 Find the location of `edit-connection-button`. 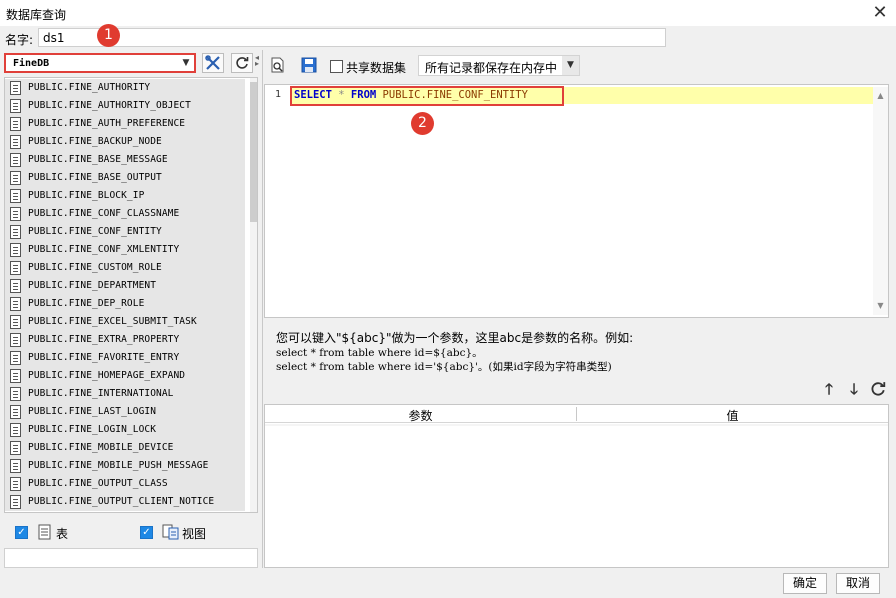

edit-connection-button is located at coordinates (213, 63).